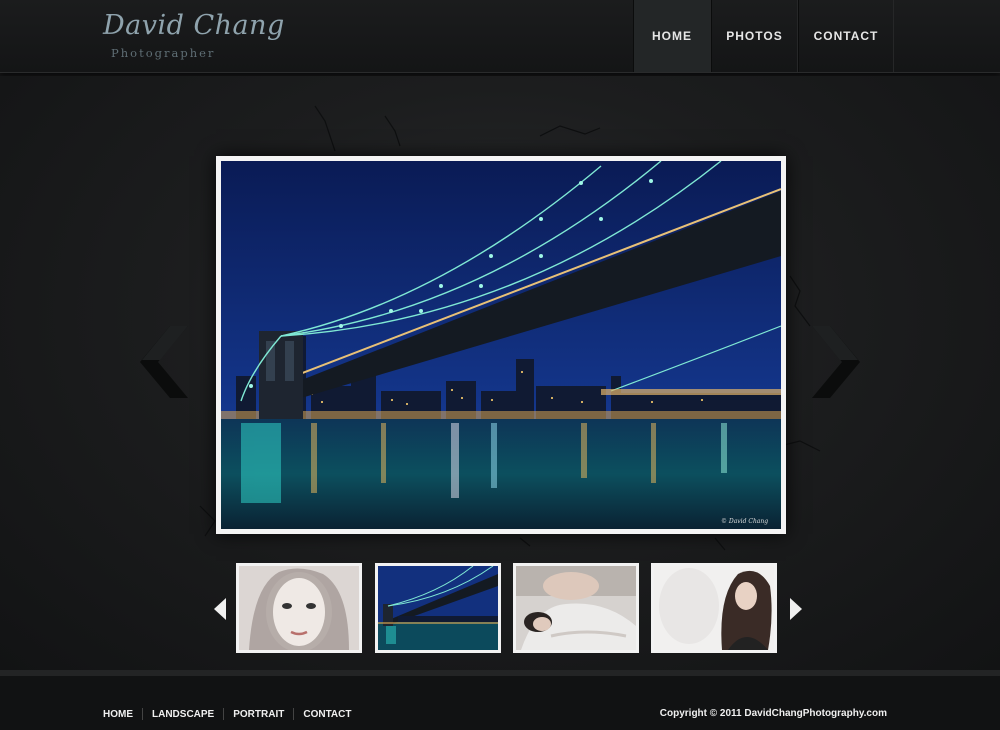 The height and width of the screenshot is (730, 1000). I want to click on footer-nav: HOME LANDSCAPE PORTRAIT CONTACT, so click(231, 714).